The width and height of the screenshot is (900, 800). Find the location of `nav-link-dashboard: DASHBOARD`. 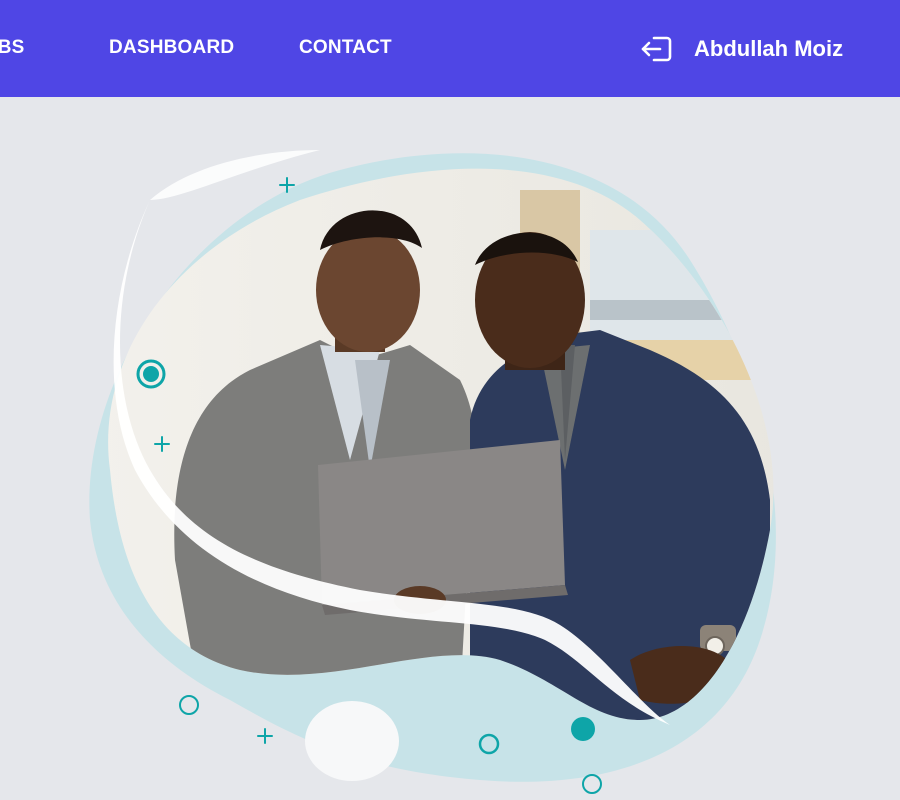

nav-link-dashboard: DASHBOARD is located at coordinates (171, 48).